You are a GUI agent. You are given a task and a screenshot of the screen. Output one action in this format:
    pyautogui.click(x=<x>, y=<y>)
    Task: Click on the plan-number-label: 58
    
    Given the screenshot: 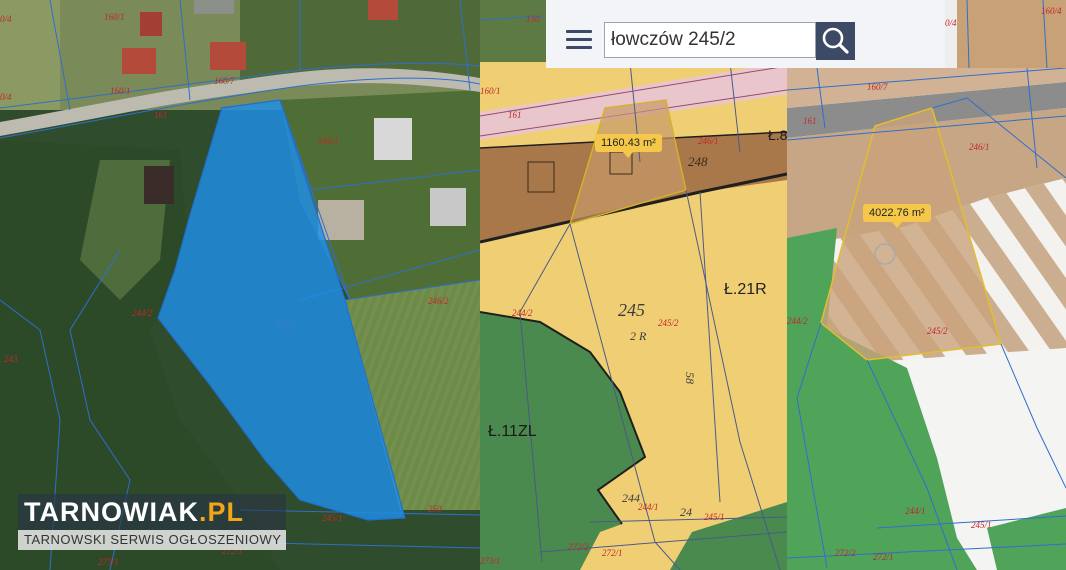 What is the action you would take?
    pyautogui.click(x=690, y=378)
    